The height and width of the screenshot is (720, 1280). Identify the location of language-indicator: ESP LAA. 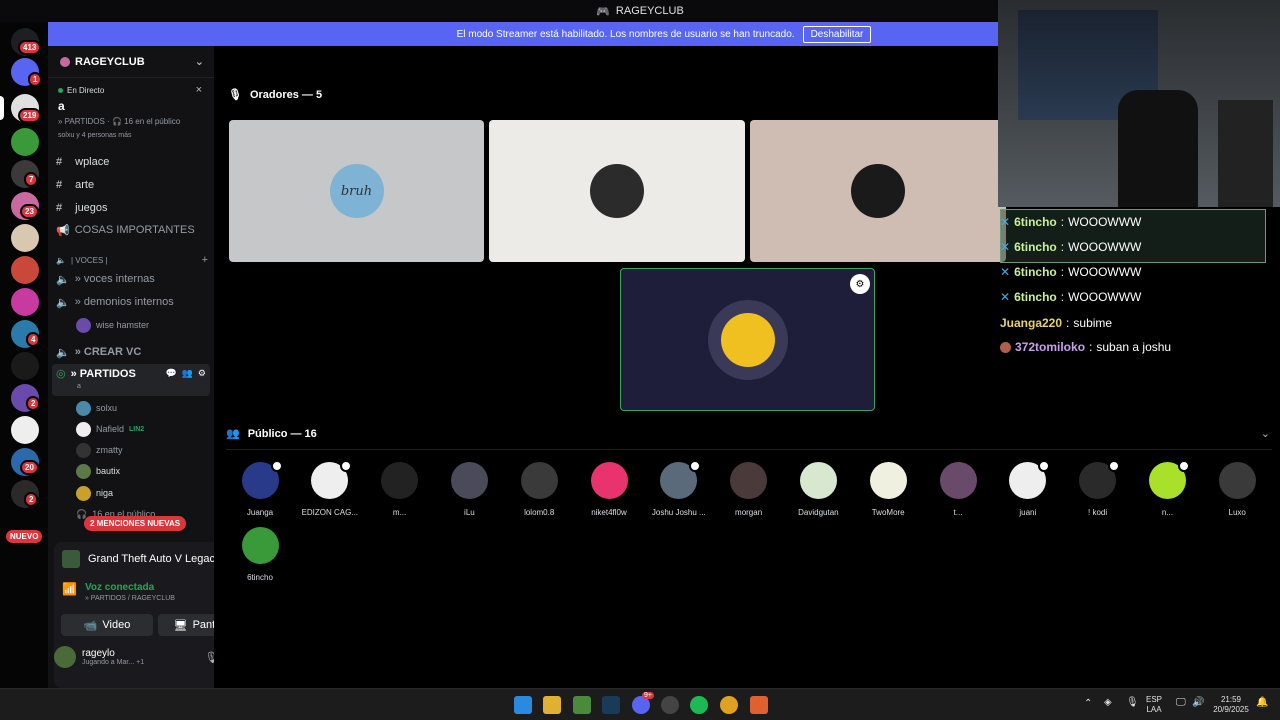
(1154, 705).